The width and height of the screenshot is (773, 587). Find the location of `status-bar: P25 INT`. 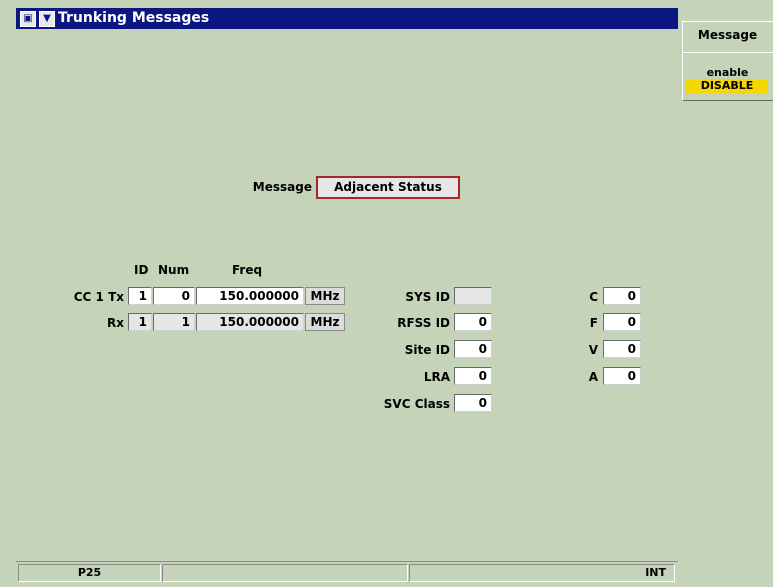

status-bar: P25 INT is located at coordinates (347, 572).